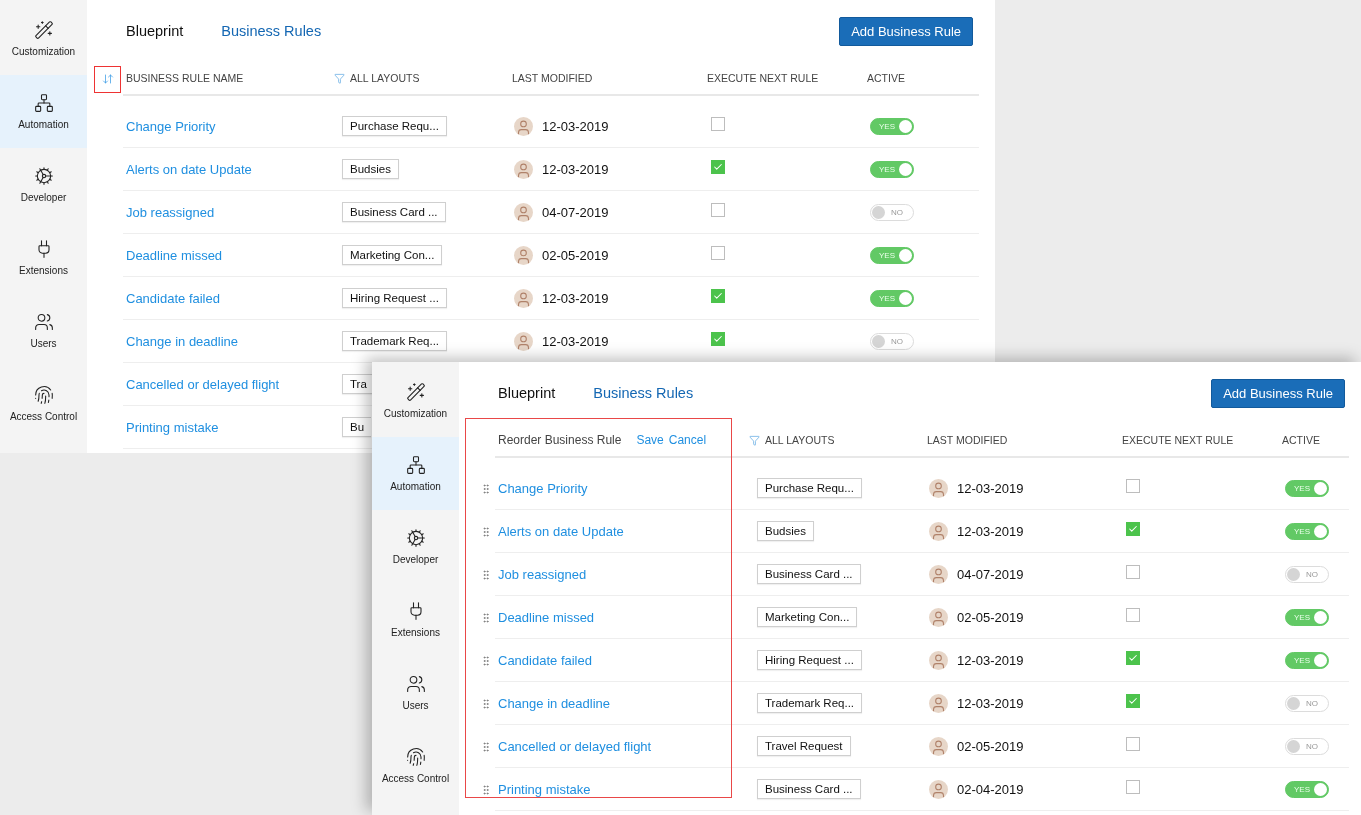 The height and width of the screenshot is (815, 1361). I want to click on reorder-button, so click(107, 79).